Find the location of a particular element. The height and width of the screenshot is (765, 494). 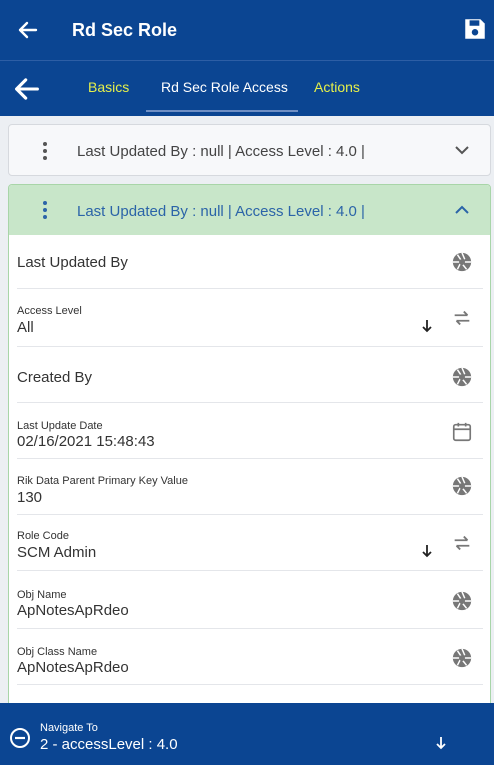

navigate-value: 2 - accessLevel : 4.0 is located at coordinates (109, 744).